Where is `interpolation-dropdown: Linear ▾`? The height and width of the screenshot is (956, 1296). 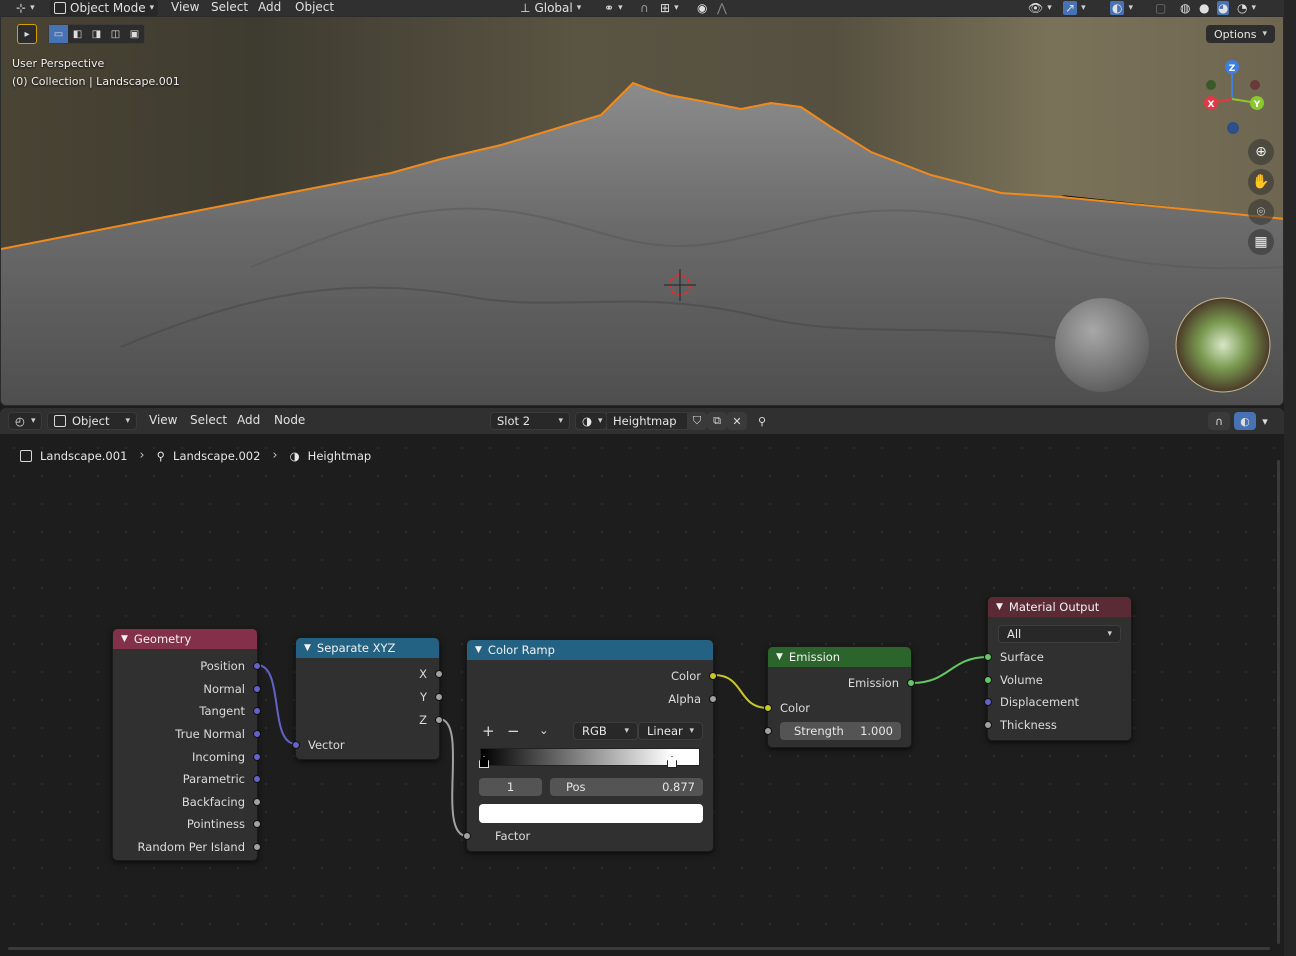
interpolation-dropdown: Linear ▾ is located at coordinates (670, 731).